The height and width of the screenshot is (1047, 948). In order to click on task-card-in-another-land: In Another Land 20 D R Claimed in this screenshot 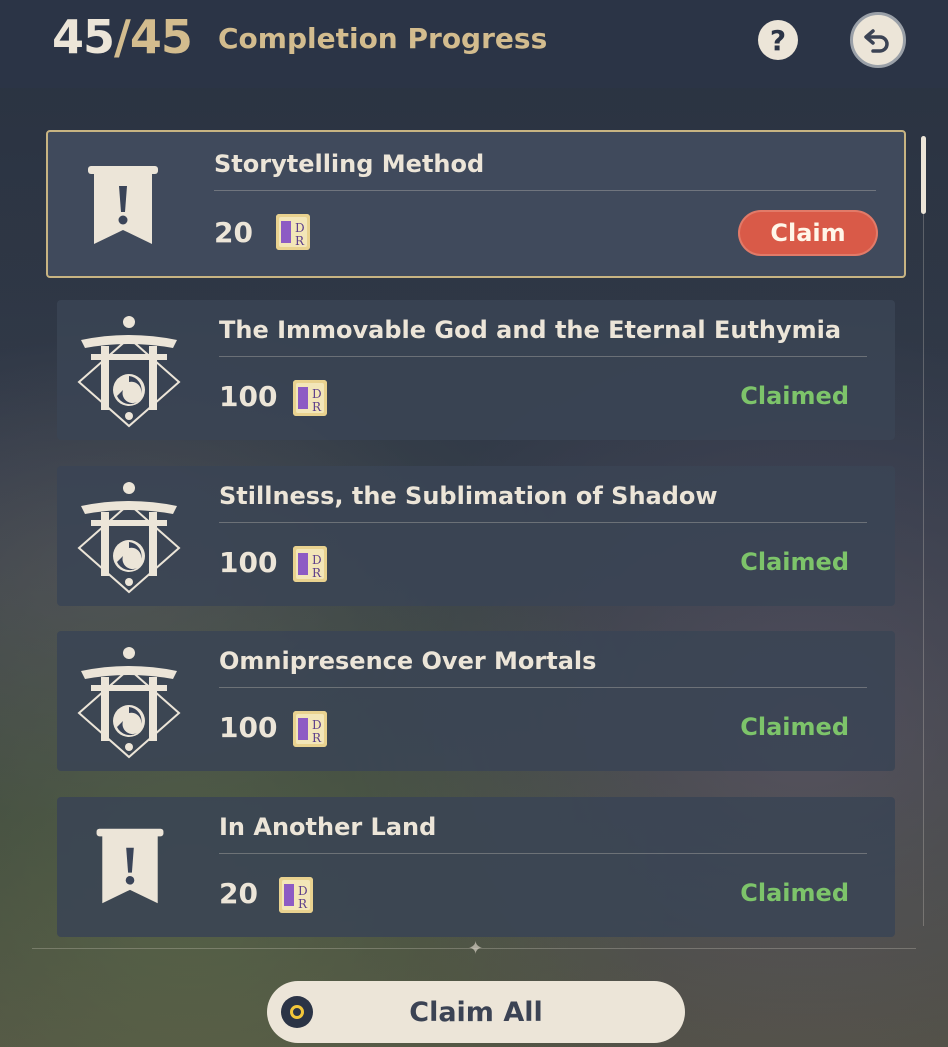, I will do `click(476, 867)`.